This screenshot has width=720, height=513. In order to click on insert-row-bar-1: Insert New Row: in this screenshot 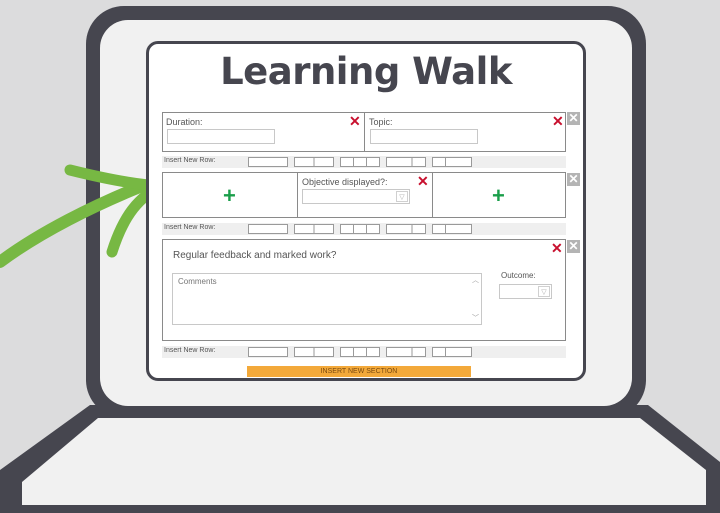, I will do `click(364, 162)`.